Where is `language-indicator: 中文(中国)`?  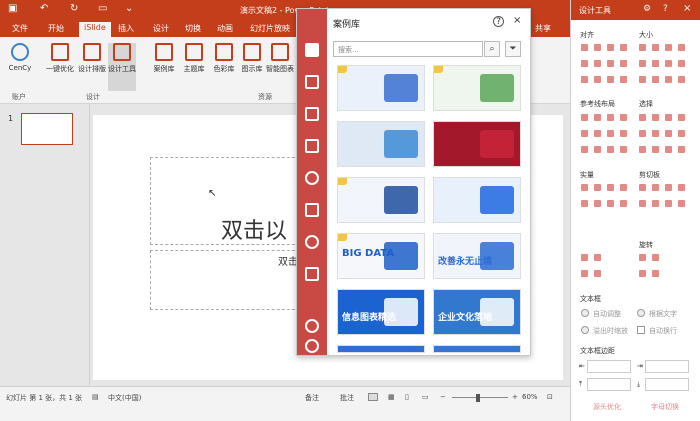
language-indicator: 中文(中国) is located at coordinates (124, 398).